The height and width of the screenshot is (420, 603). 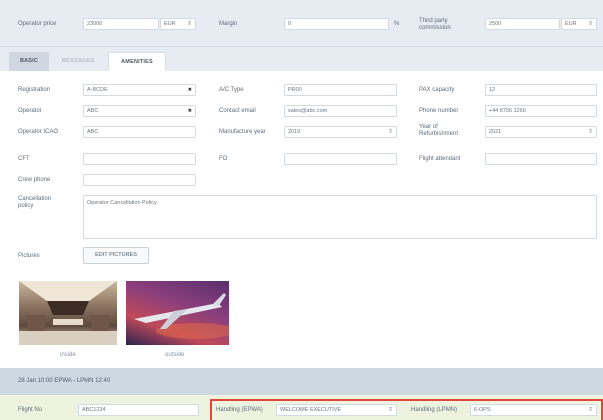 What do you see at coordinates (340, 159) in the screenshot?
I see `fo-input` at bounding box center [340, 159].